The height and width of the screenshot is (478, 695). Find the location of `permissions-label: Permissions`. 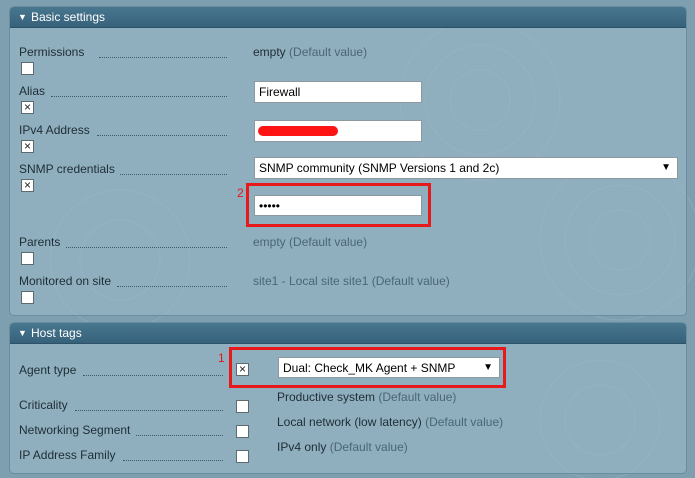

permissions-label: Permissions is located at coordinates (52, 52).